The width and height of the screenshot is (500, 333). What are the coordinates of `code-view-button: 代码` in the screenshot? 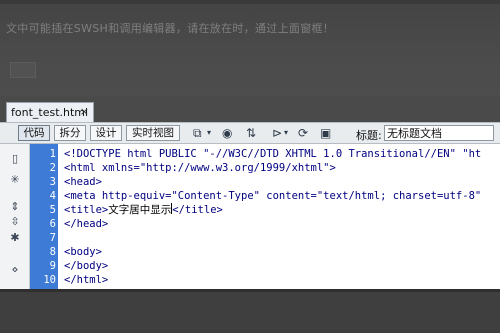 It's located at (34, 133).